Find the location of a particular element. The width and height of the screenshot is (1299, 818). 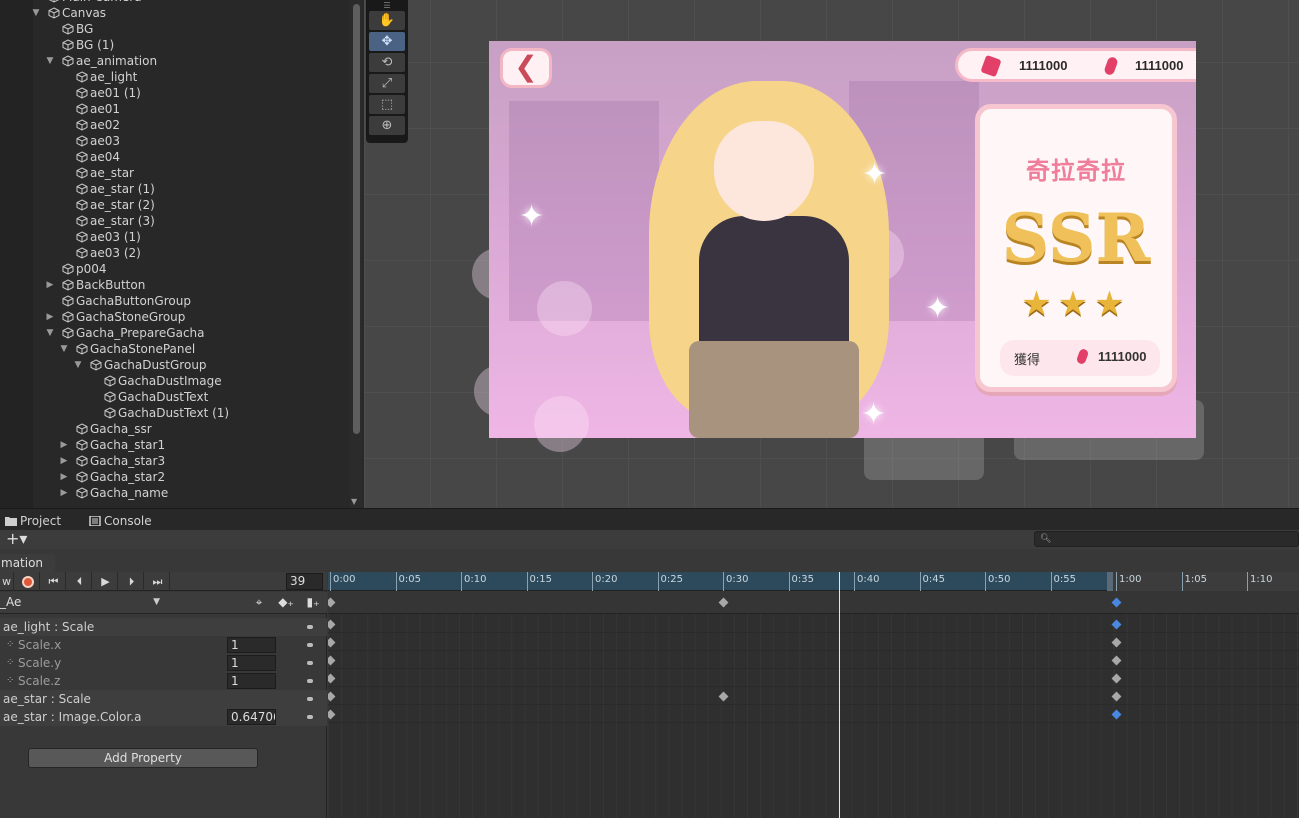

move-tool-icon: ✥ is located at coordinates (387, 41).